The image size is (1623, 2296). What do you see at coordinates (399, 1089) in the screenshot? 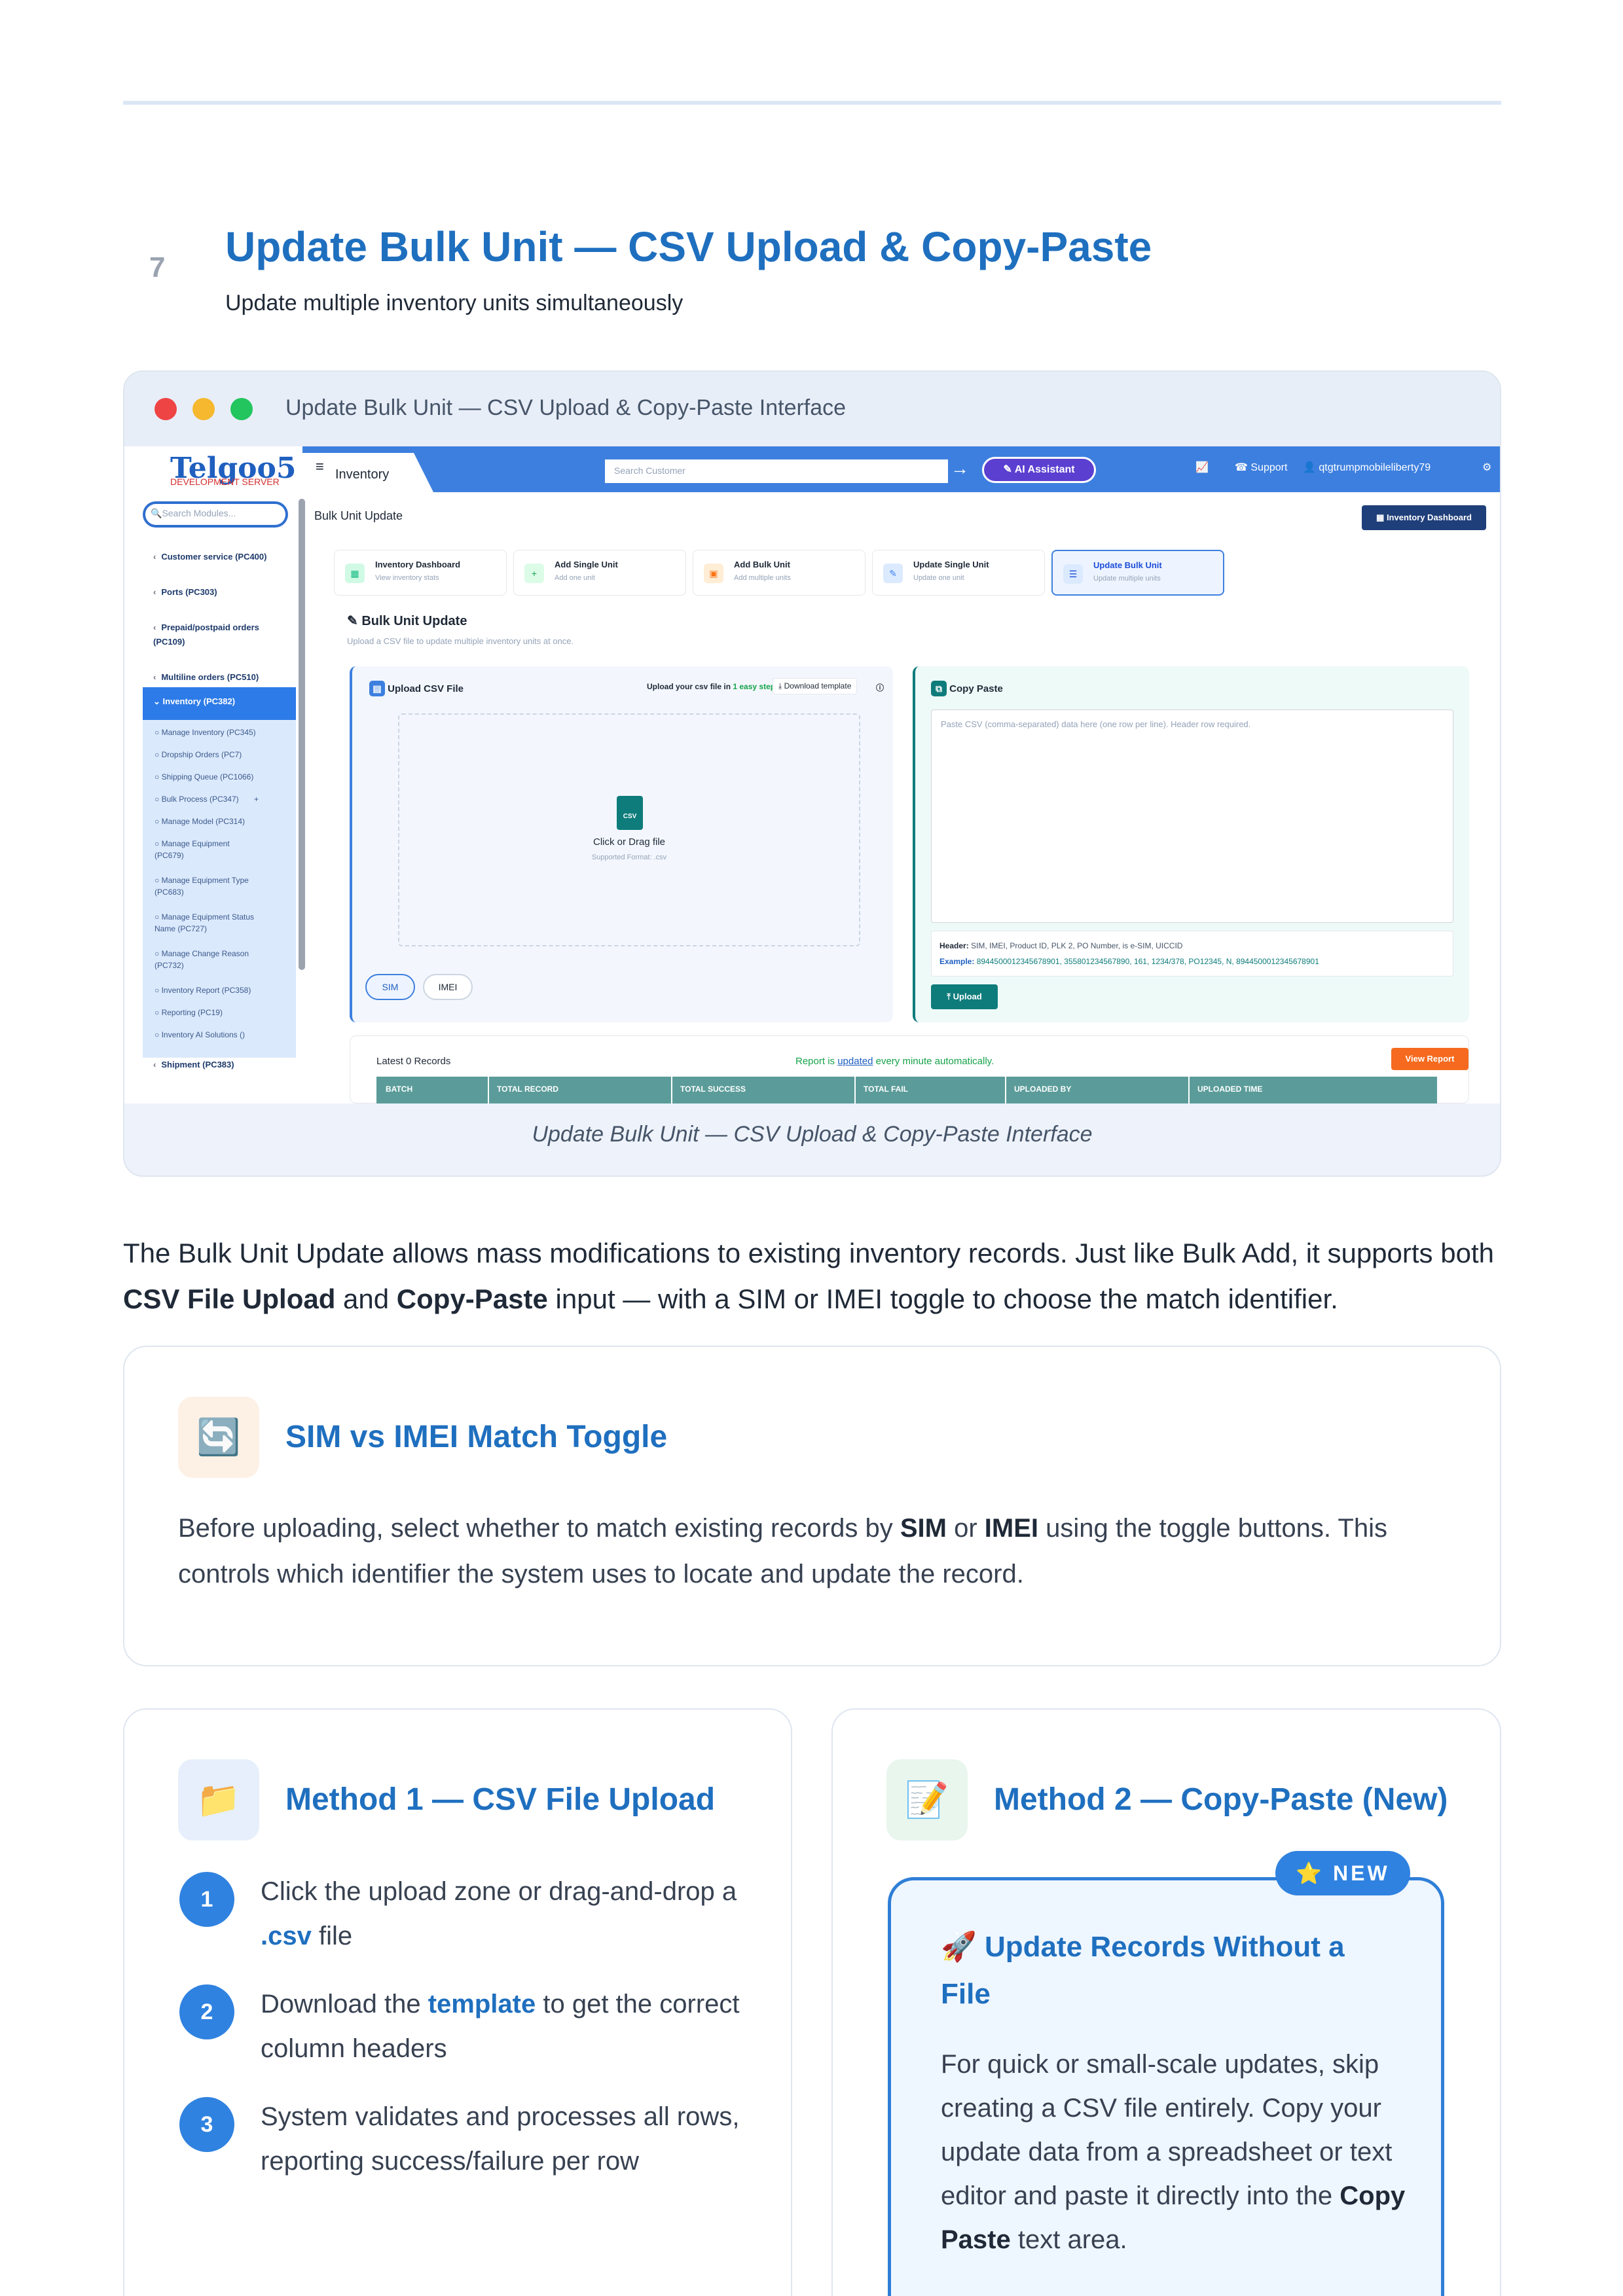
I see `table-header-cell: BATCH` at bounding box center [399, 1089].